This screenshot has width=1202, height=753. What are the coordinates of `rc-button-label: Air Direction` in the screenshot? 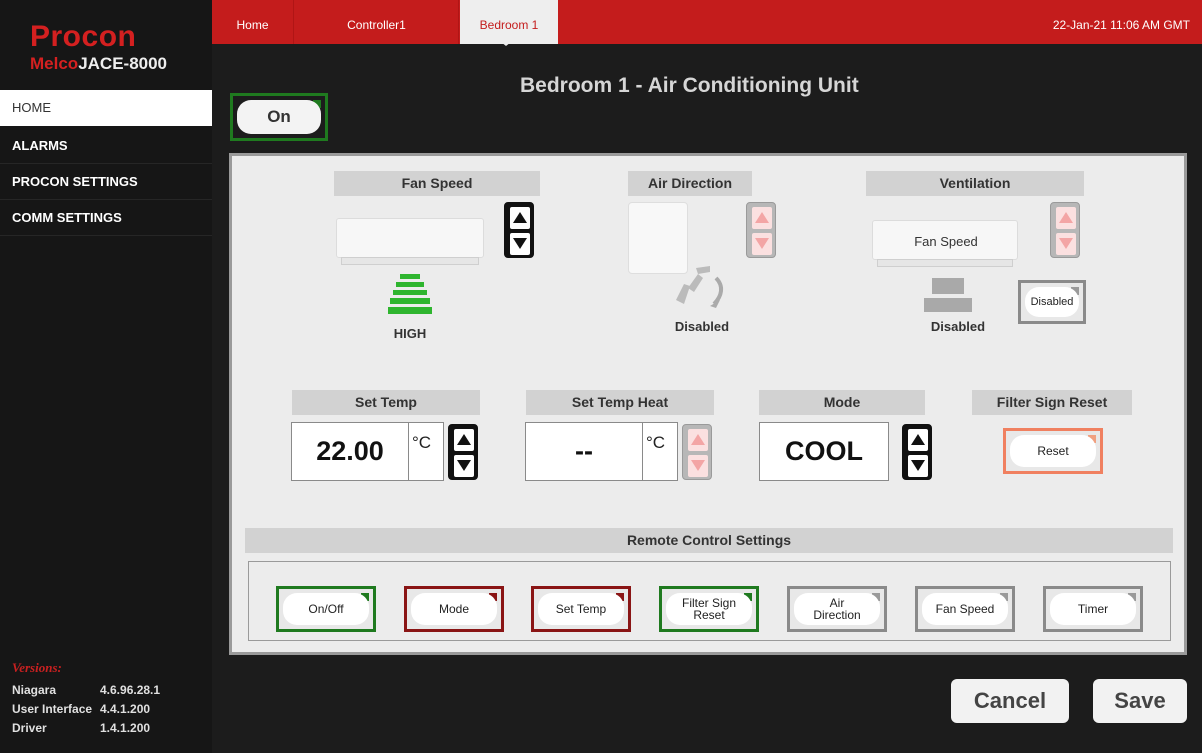 It's located at (837, 609).